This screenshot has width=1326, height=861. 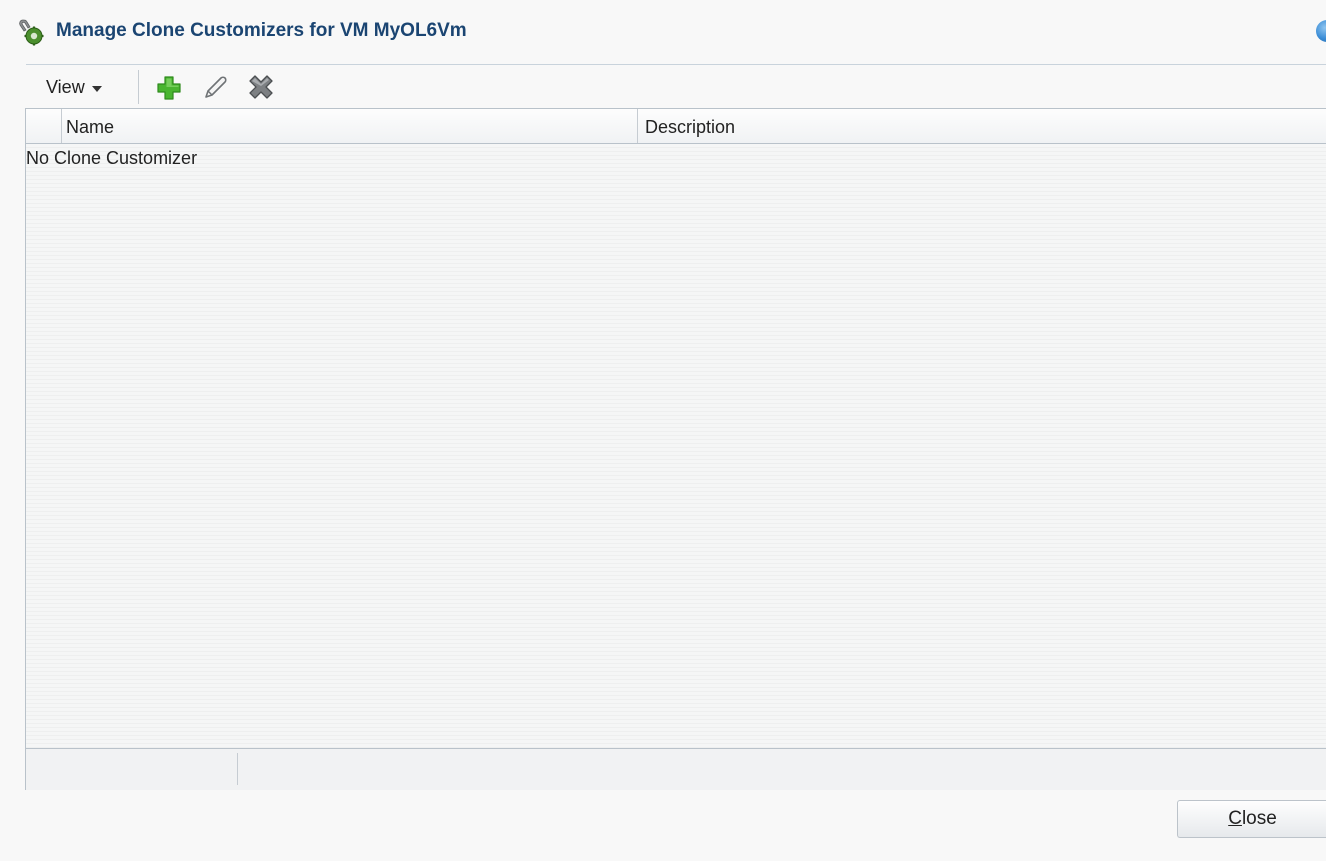 What do you see at coordinates (96, 88) in the screenshot?
I see `chevron-down-icon` at bounding box center [96, 88].